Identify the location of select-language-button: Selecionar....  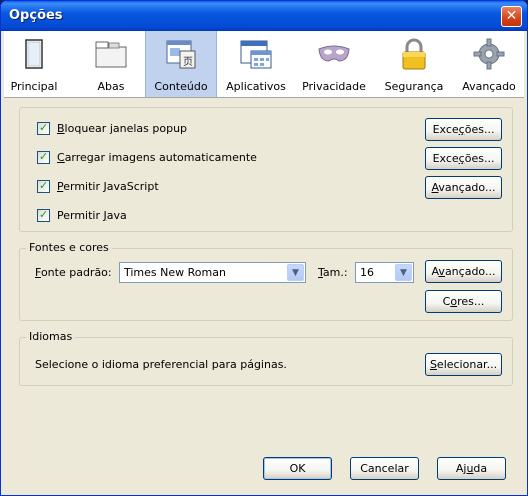
(463, 364).